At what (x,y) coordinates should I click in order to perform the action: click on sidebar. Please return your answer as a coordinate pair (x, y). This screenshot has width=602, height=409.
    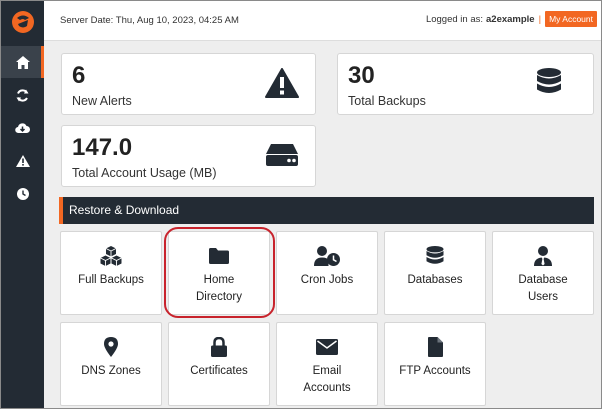
    Looking at the image, I should click on (22, 204).